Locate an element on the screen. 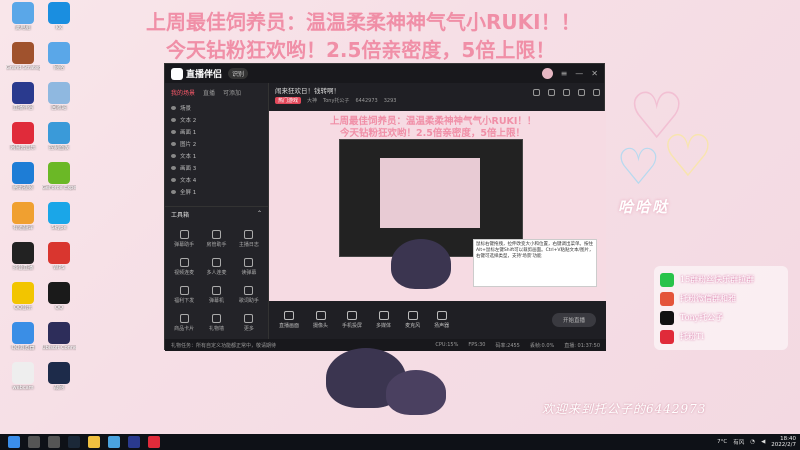 The width and height of the screenshot is (800, 450). minimize-icon: — is located at coordinates (579, 73).